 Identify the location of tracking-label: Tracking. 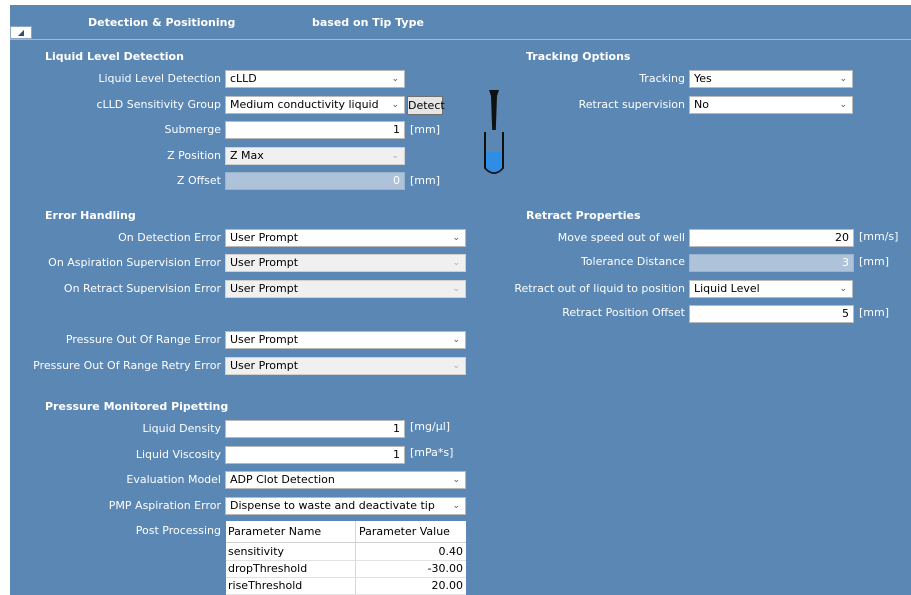
(662, 78).